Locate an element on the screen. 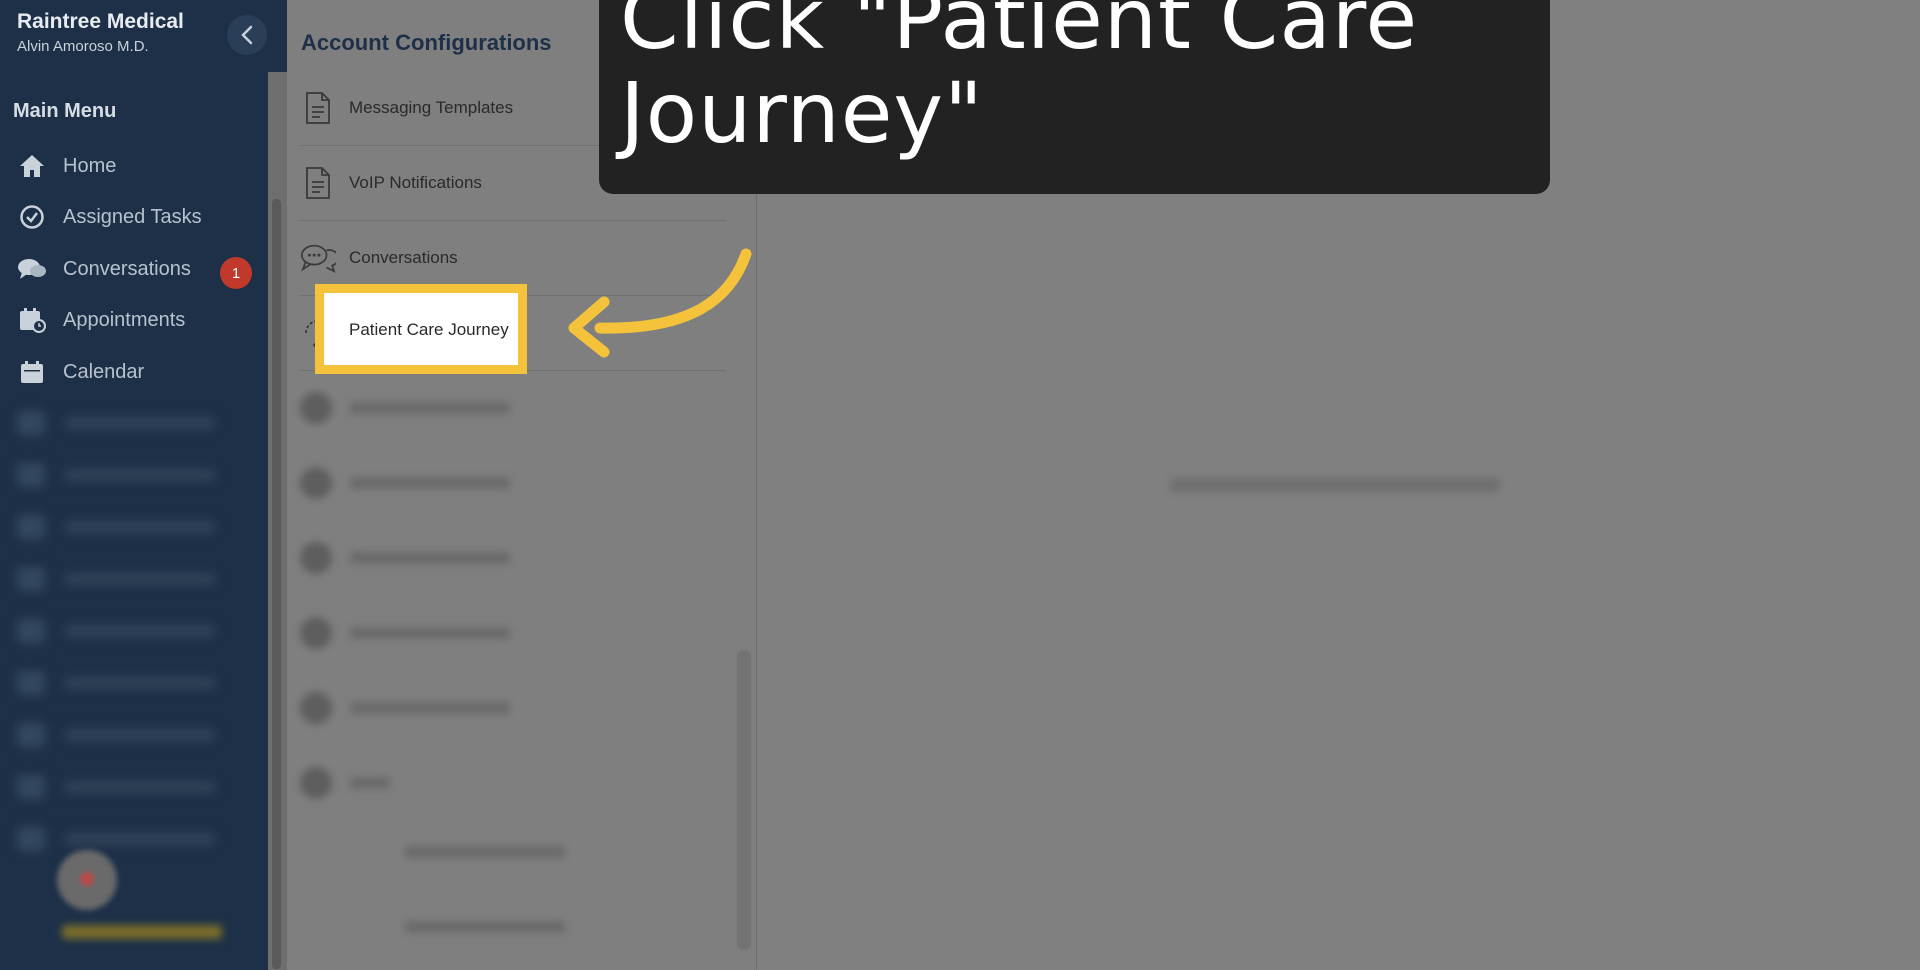 The image size is (1920, 970). home-icon is located at coordinates (32, 166).